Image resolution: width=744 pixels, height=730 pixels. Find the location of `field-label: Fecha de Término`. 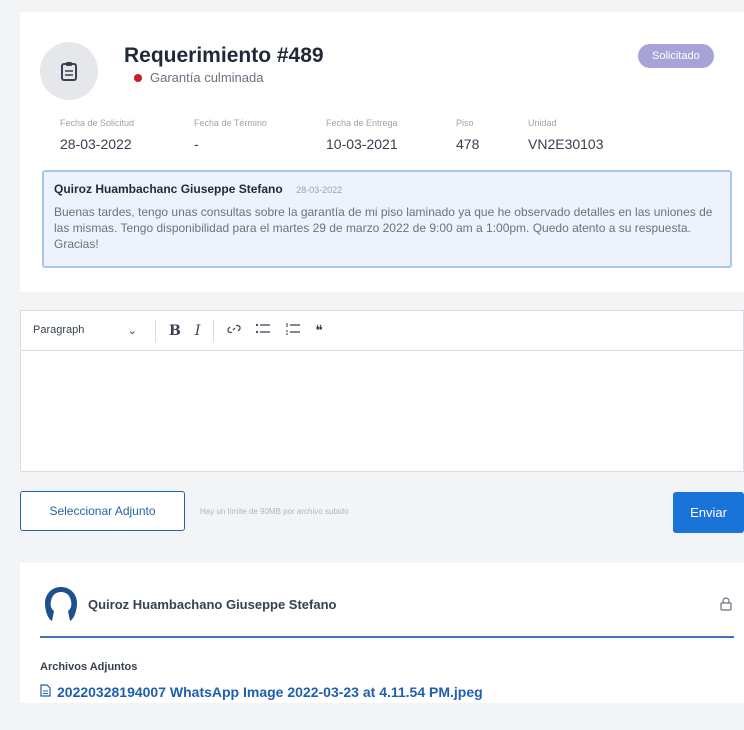

field-label: Fecha de Término is located at coordinates (230, 123).